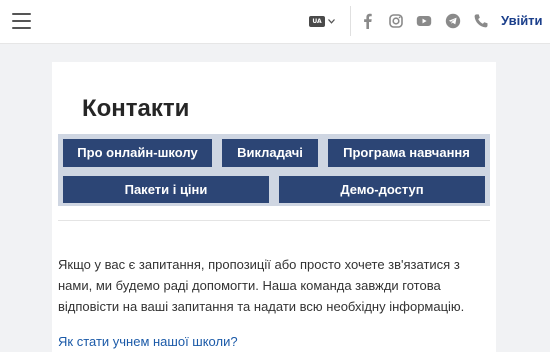 The width and height of the screenshot is (550, 352). Describe the element at coordinates (350, 21) in the screenshot. I see `header-divider` at that location.